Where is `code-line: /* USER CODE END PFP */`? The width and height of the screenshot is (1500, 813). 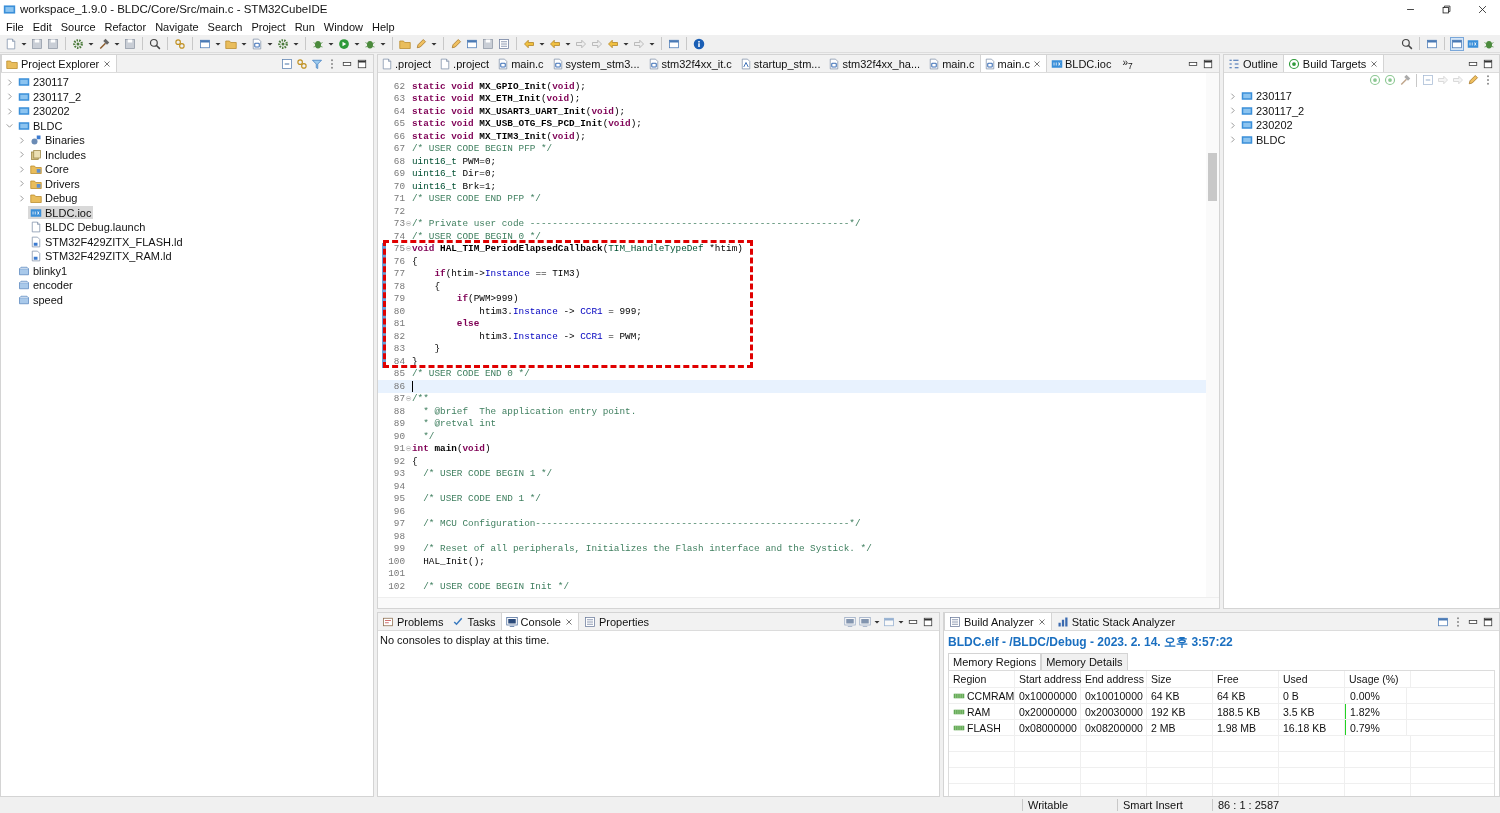
code-line: /* USER CODE END PFP */ is located at coordinates (476, 199).